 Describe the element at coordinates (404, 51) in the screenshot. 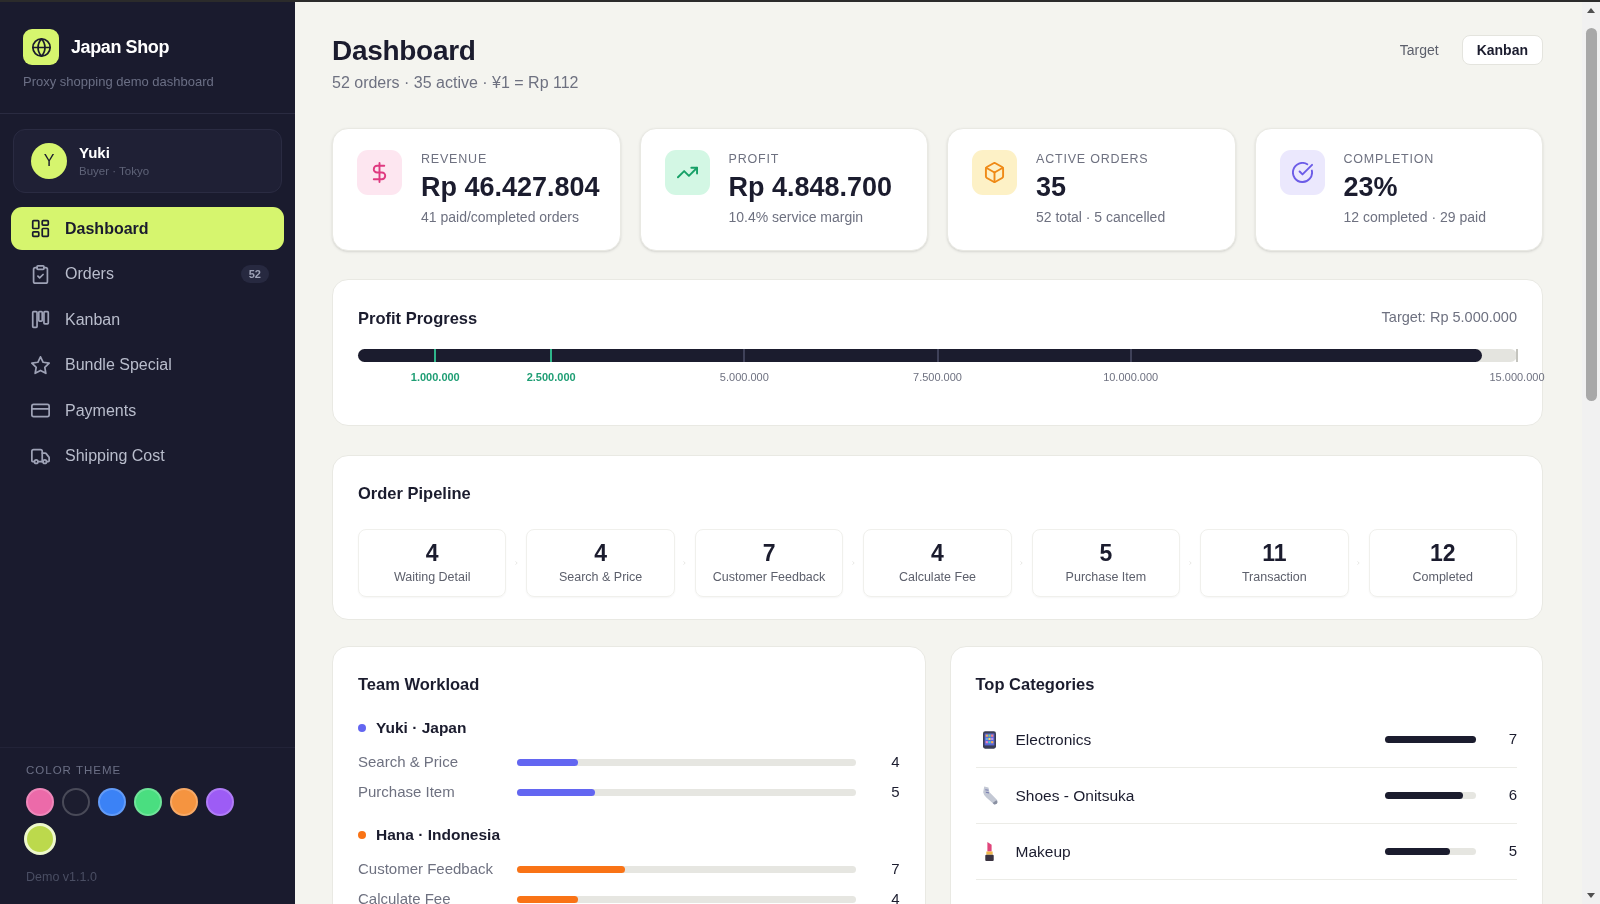

I see `page-title: Dashboard` at that location.